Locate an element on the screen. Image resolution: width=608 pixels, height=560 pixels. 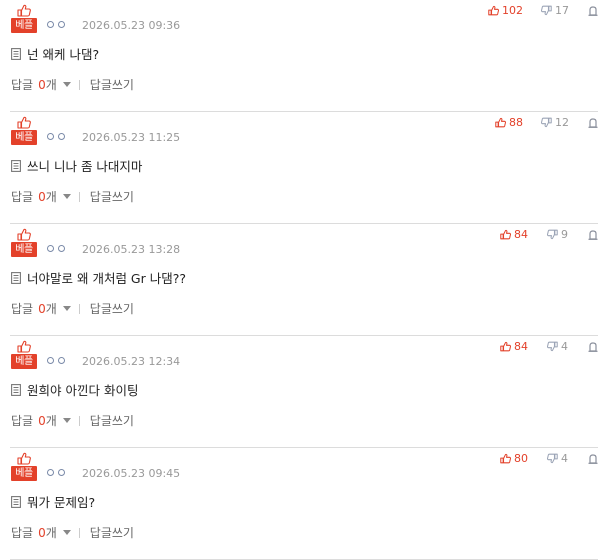
upvote-button: 88 is located at coordinates (509, 122).